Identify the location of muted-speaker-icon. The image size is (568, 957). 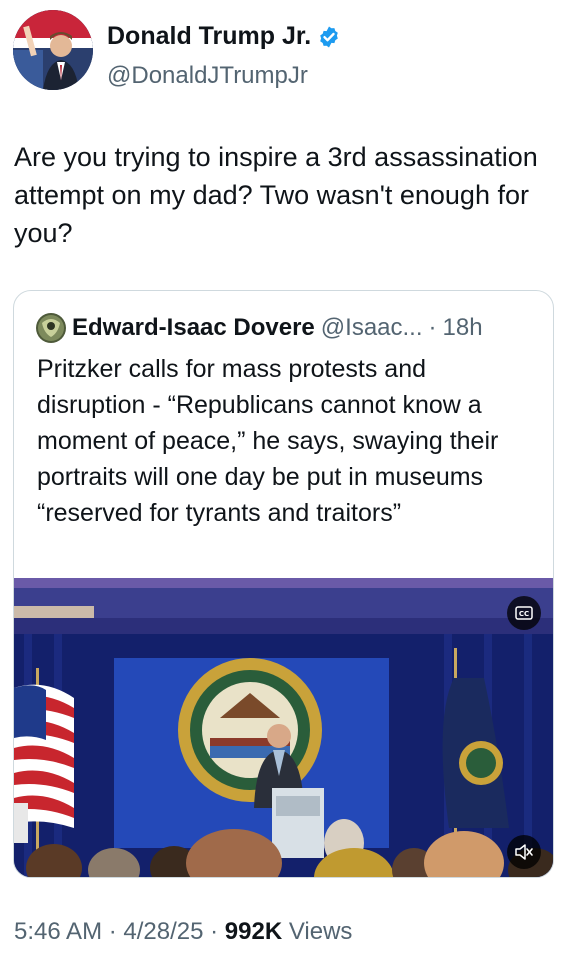
(524, 852).